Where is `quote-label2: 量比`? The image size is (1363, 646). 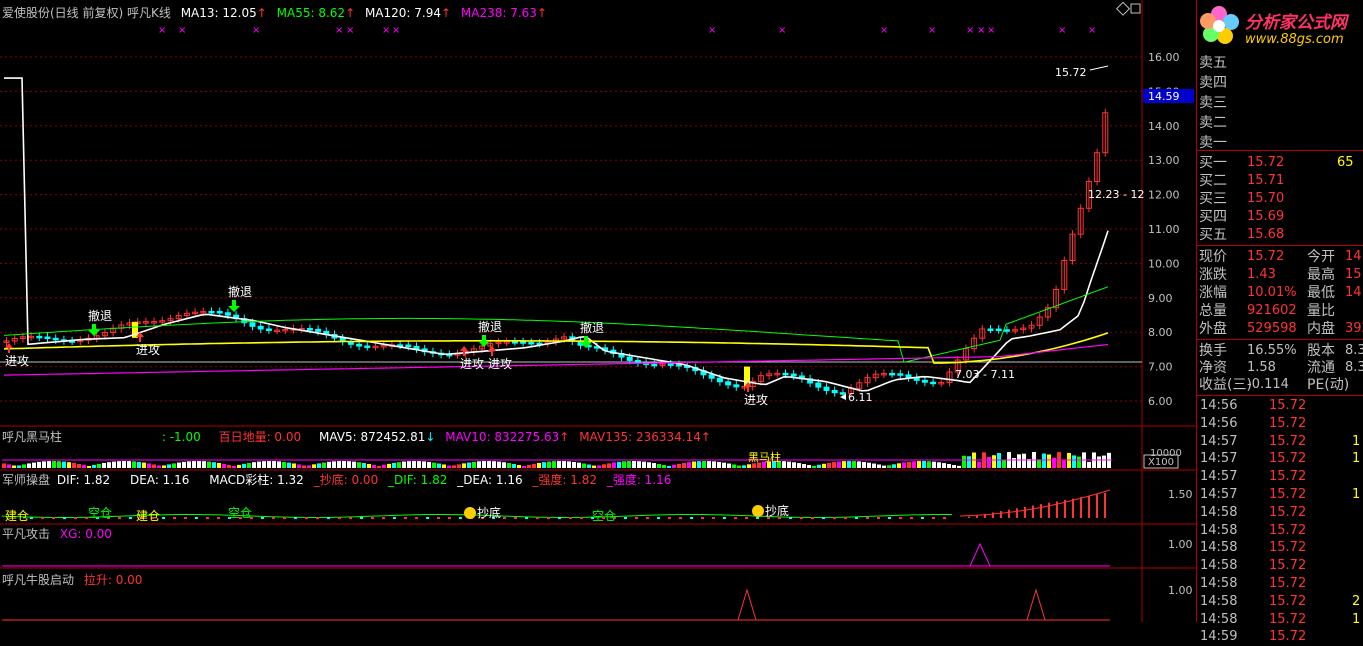
quote-label2: 量比 is located at coordinates (1321, 311).